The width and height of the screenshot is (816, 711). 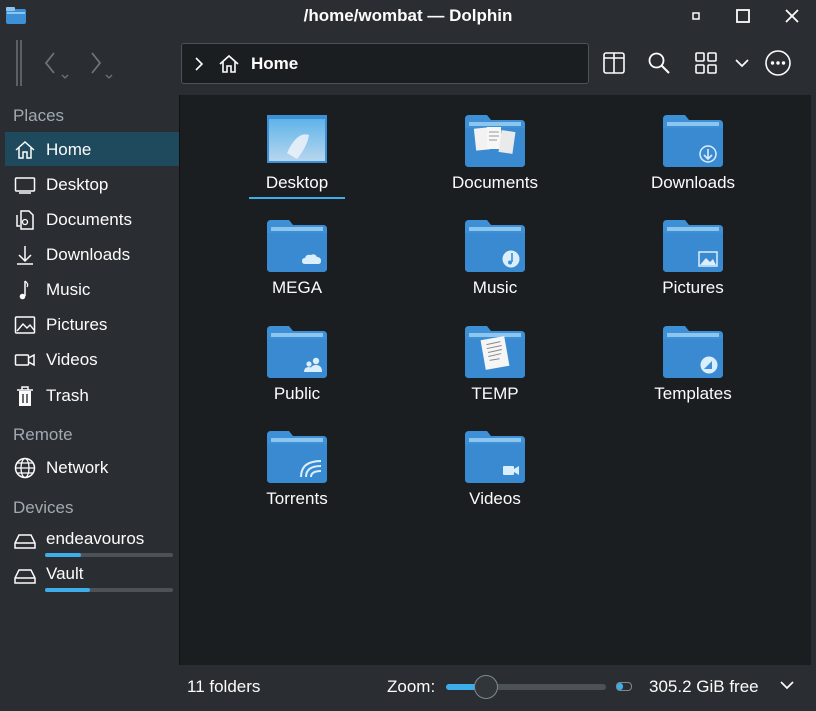 I want to click on maximize-button, so click(x=743, y=16).